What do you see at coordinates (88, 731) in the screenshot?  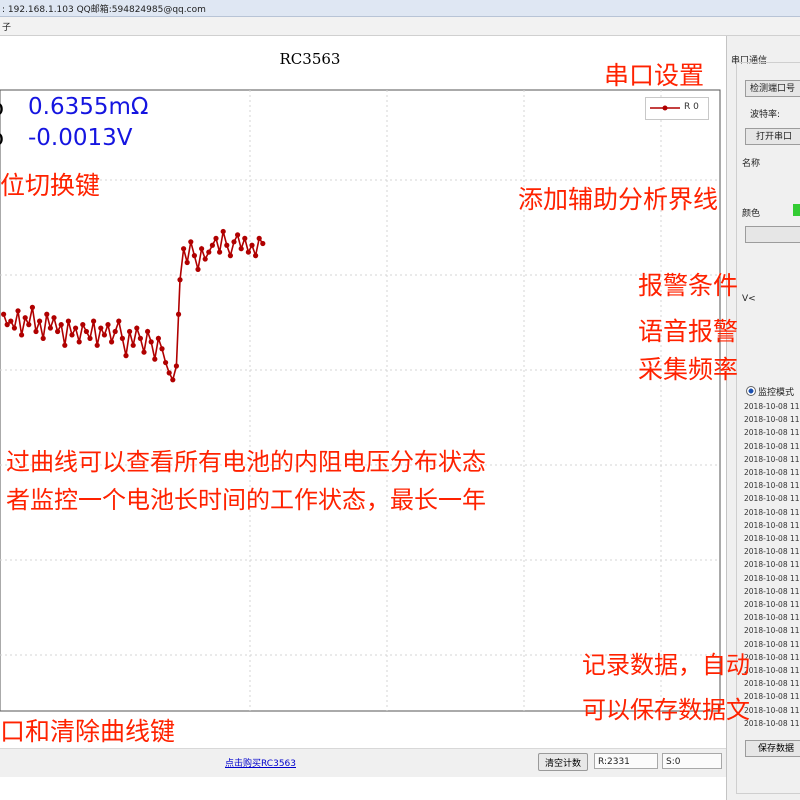 I see `annotation-clear-keys: 口和清除曲线键` at bounding box center [88, 731].